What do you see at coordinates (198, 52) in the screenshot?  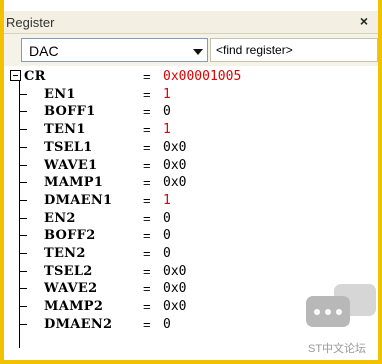 I see `chevron-down-icon` at bounding box center [198, 52].